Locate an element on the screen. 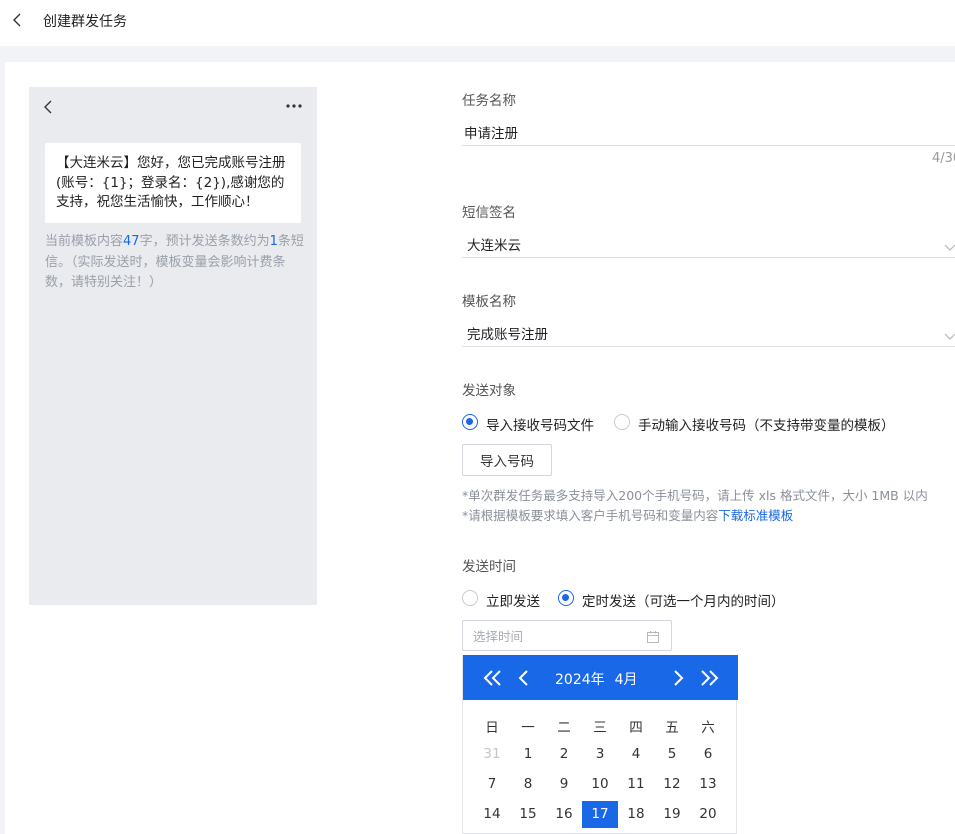 Image resolution: width=955 pixels, height=834 pixels. calendar-header: 2024年 4月 is located at coordinates (600, 677).